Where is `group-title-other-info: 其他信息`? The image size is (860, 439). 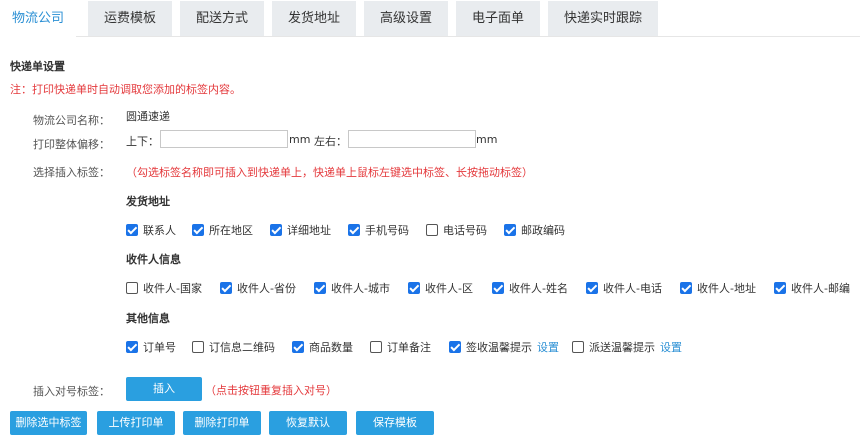
group-title-other-info: 其他信息 is located at coordinates (148, 318).